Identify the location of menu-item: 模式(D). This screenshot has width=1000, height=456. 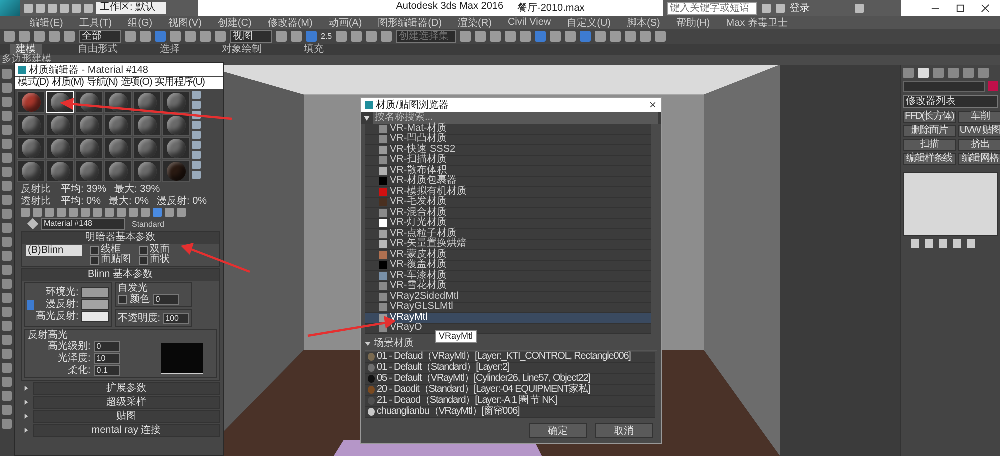
(33, 83).